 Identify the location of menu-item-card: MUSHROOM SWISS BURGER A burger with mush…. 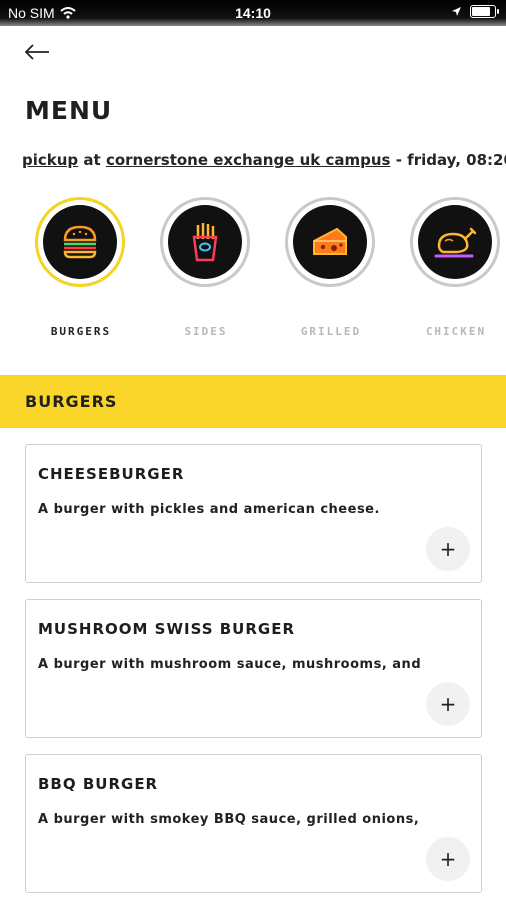
(253, 668).